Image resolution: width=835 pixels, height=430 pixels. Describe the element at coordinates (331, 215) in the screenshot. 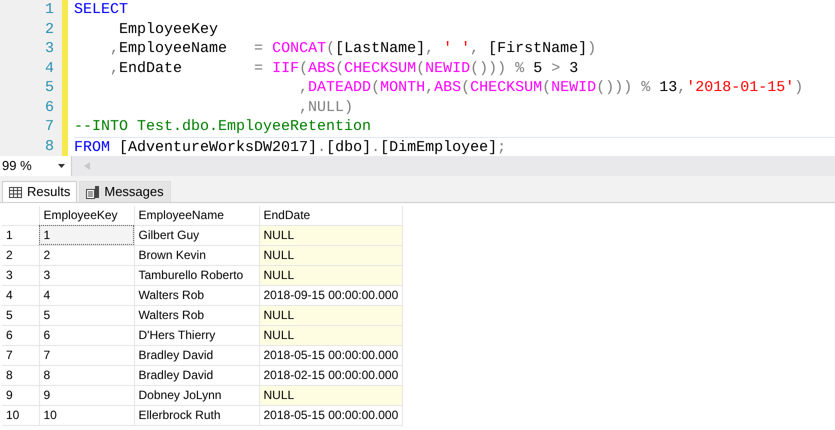

I see `column-header: EndDate` at that location.